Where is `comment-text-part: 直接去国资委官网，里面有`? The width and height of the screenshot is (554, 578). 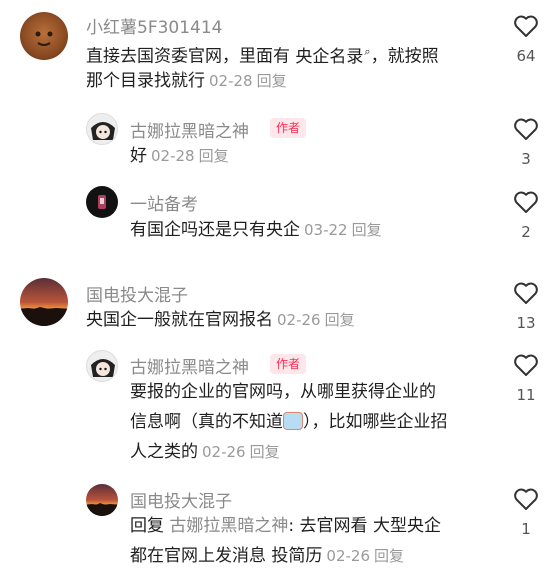 comment-text-part: 直接去国资委官网，里面有 is located at coordinates (191, 56).